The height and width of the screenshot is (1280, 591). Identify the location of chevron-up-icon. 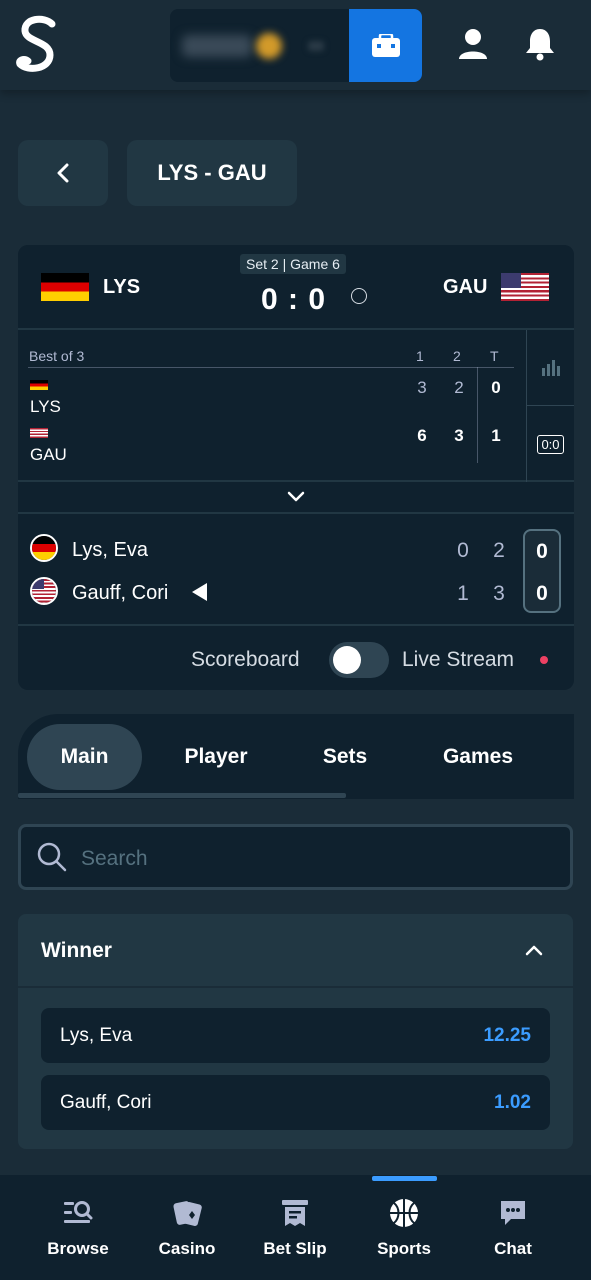
(534, 950).